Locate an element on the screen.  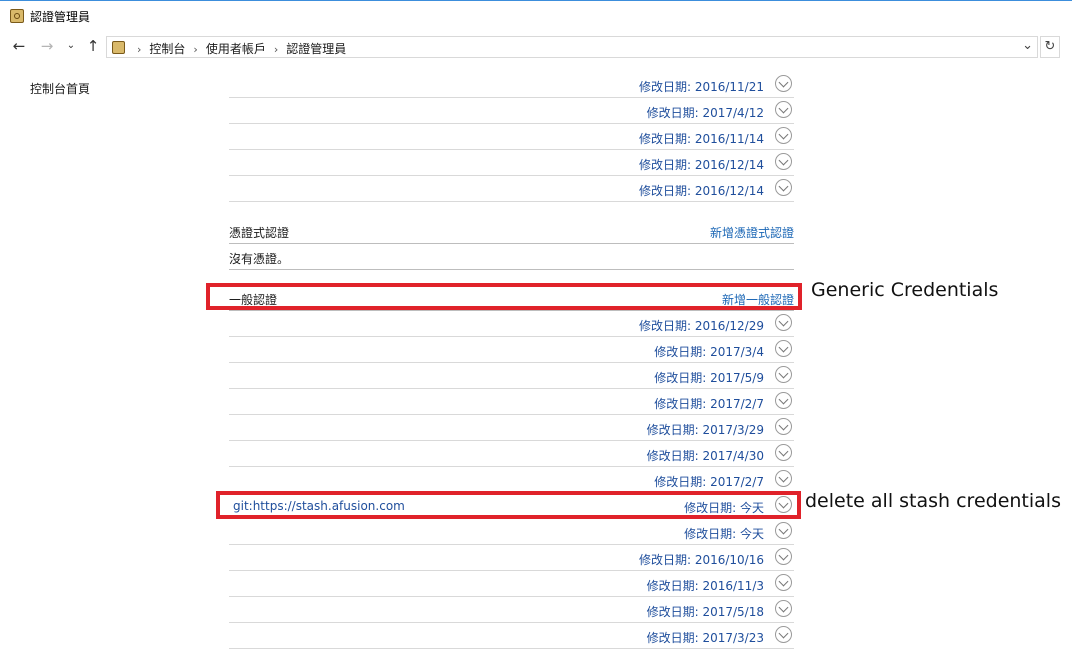
up-arrow-icon: ↑ is located at coordinates (93, 46).